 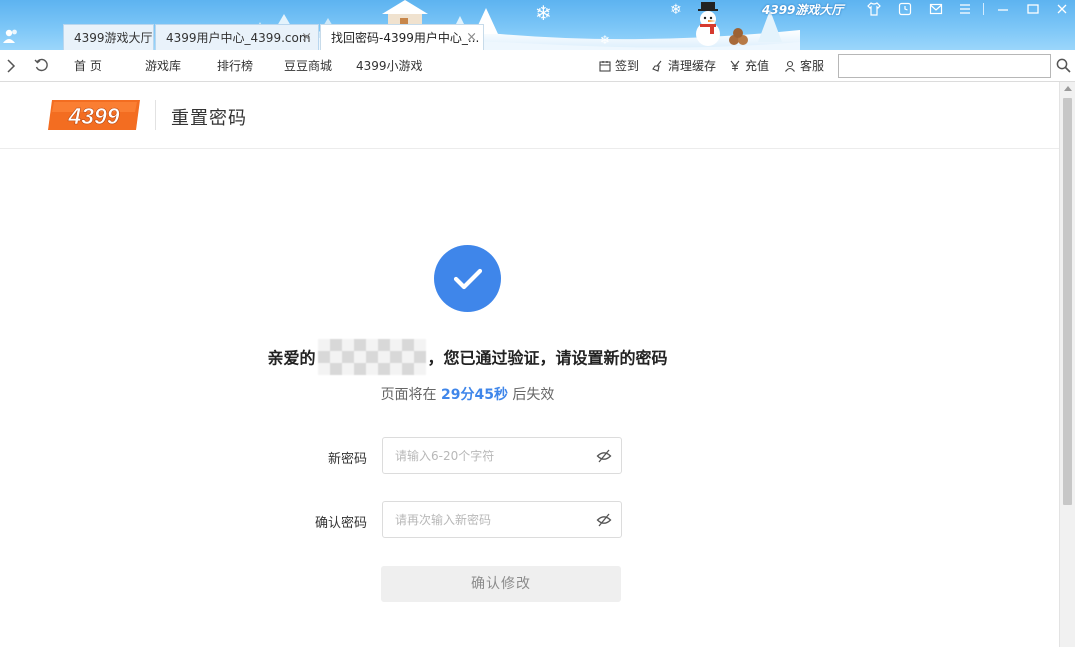 What do you see at coordinates (1068, 88) in the screenshot?
I see `scroll-up-arrow-icon` at bounding box center [1068, 88].